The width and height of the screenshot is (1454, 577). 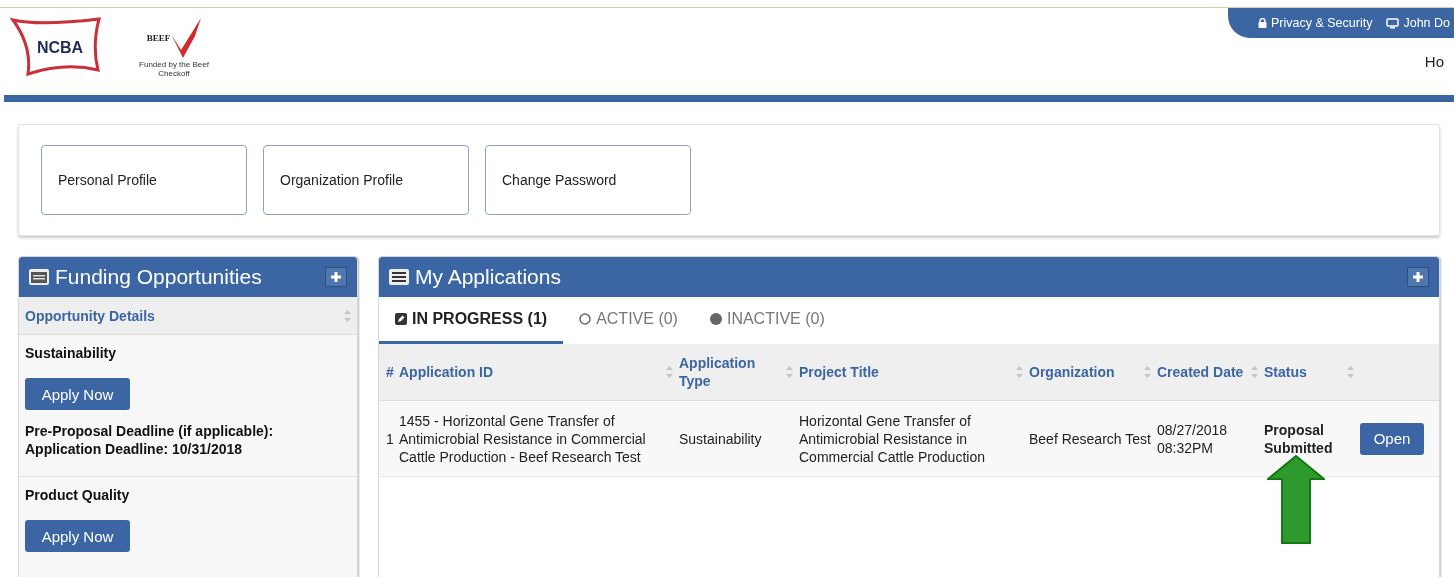 What do you see at coordinates (78, 495) in the screenshot?
I see `opportunity-name: Product Quality` at bounding box center [78, 495].